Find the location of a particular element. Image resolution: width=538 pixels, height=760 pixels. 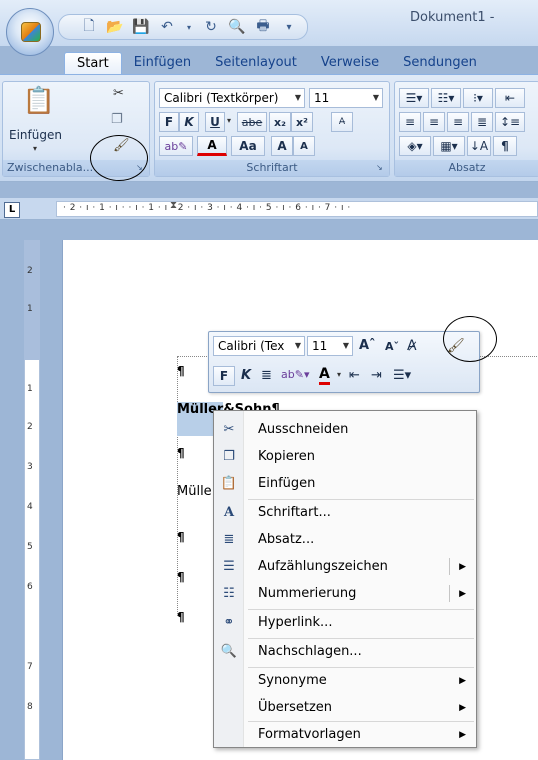

office-button is located at coordinates (30, 32).